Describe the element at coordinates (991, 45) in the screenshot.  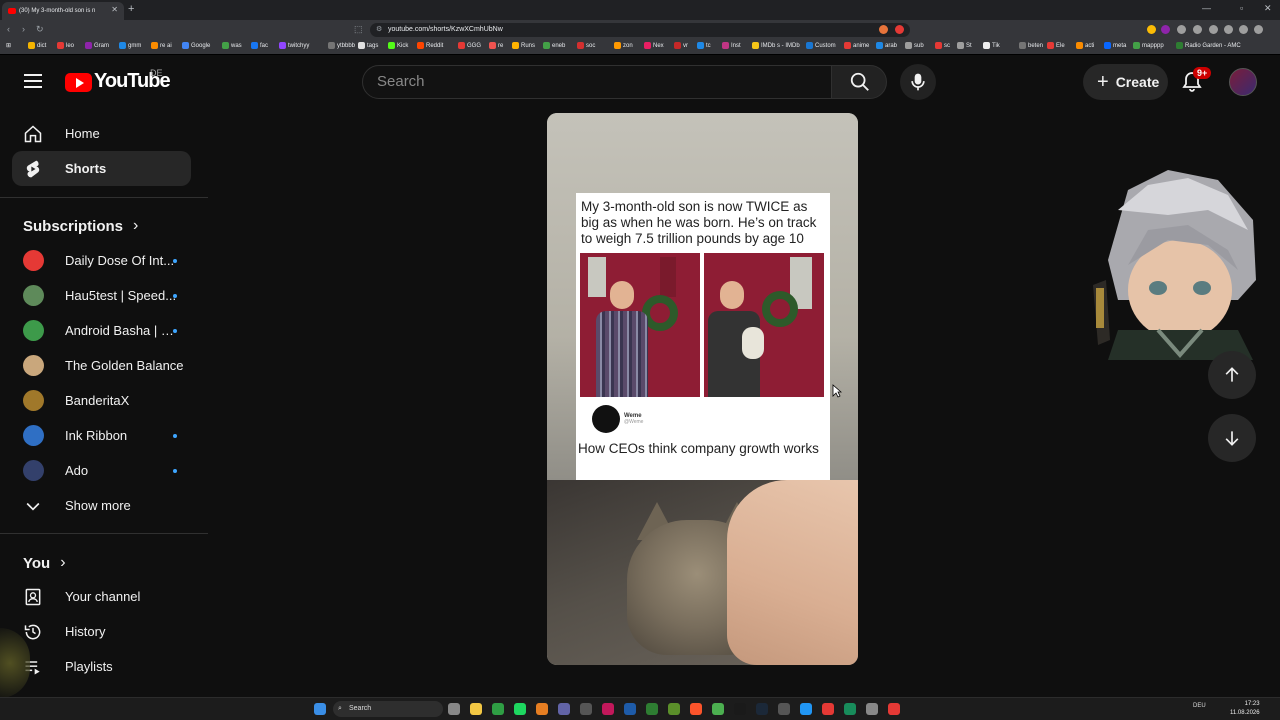
I see `bookmark-item: Tik` at that location.